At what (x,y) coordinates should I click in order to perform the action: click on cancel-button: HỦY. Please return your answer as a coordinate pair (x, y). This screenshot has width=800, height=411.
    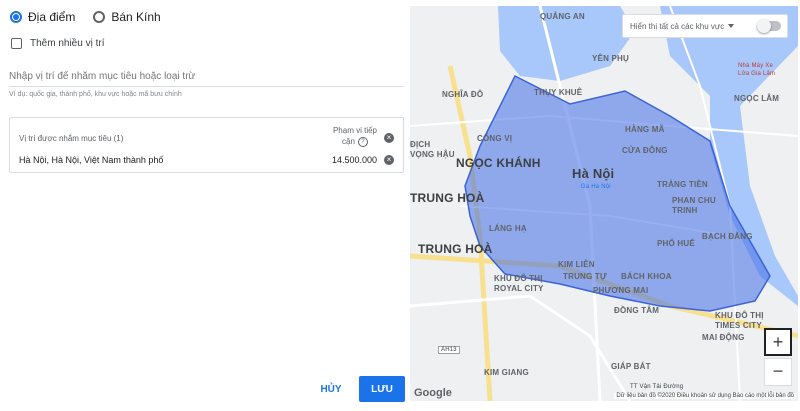
    Looking at the image, I should click on (331, 389).